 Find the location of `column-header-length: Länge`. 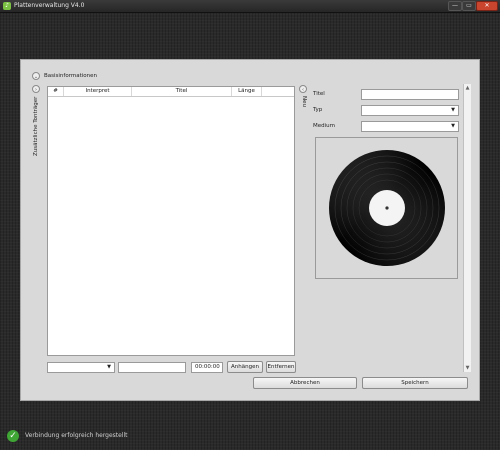

column-header-length: Länge is located at coordinates (247, 91).